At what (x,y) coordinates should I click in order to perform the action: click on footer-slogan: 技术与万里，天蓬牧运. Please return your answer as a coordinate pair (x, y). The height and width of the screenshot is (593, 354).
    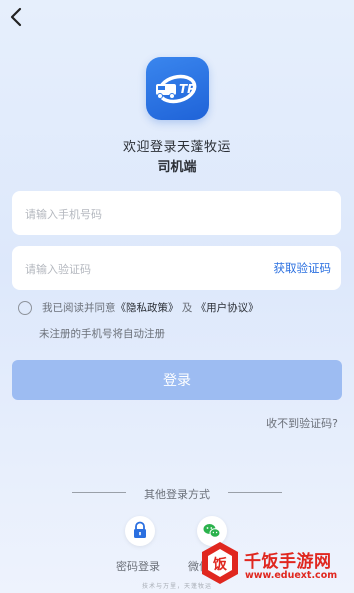
    Looking at the image, I should click on (176, 586).